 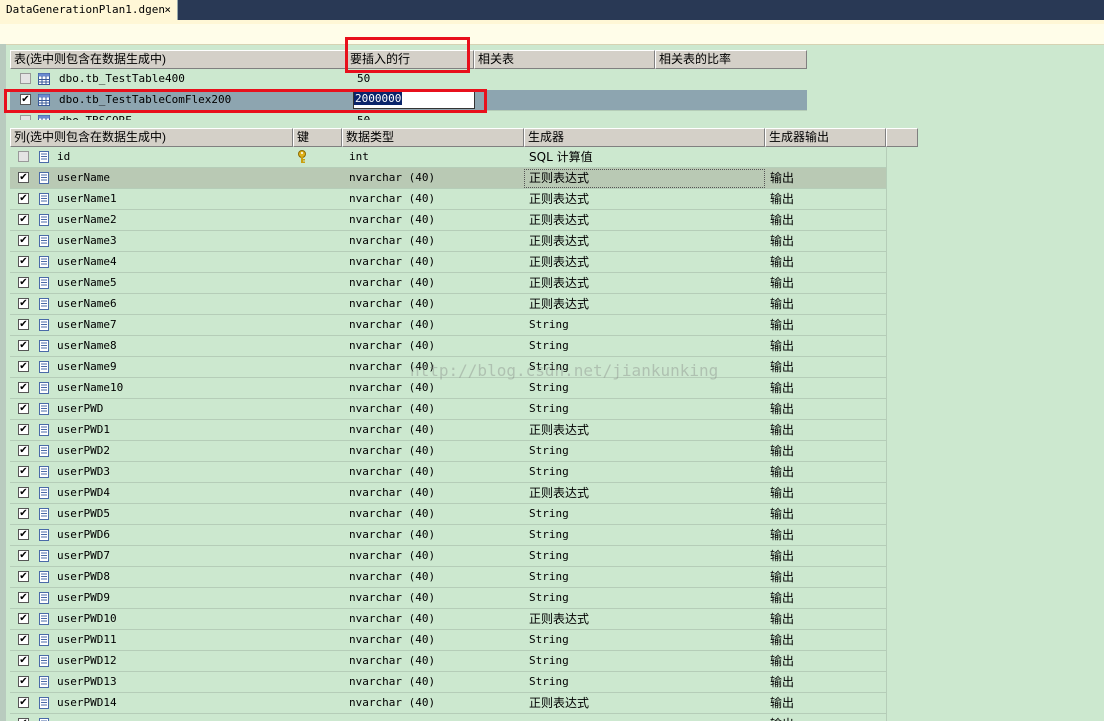 What do you see at coordinates (448, 241) in the screenshot?
I see `column-row: ✔ userName3 nvarchar (40) 正则表达式 输出` at bounding box center [448, 241].